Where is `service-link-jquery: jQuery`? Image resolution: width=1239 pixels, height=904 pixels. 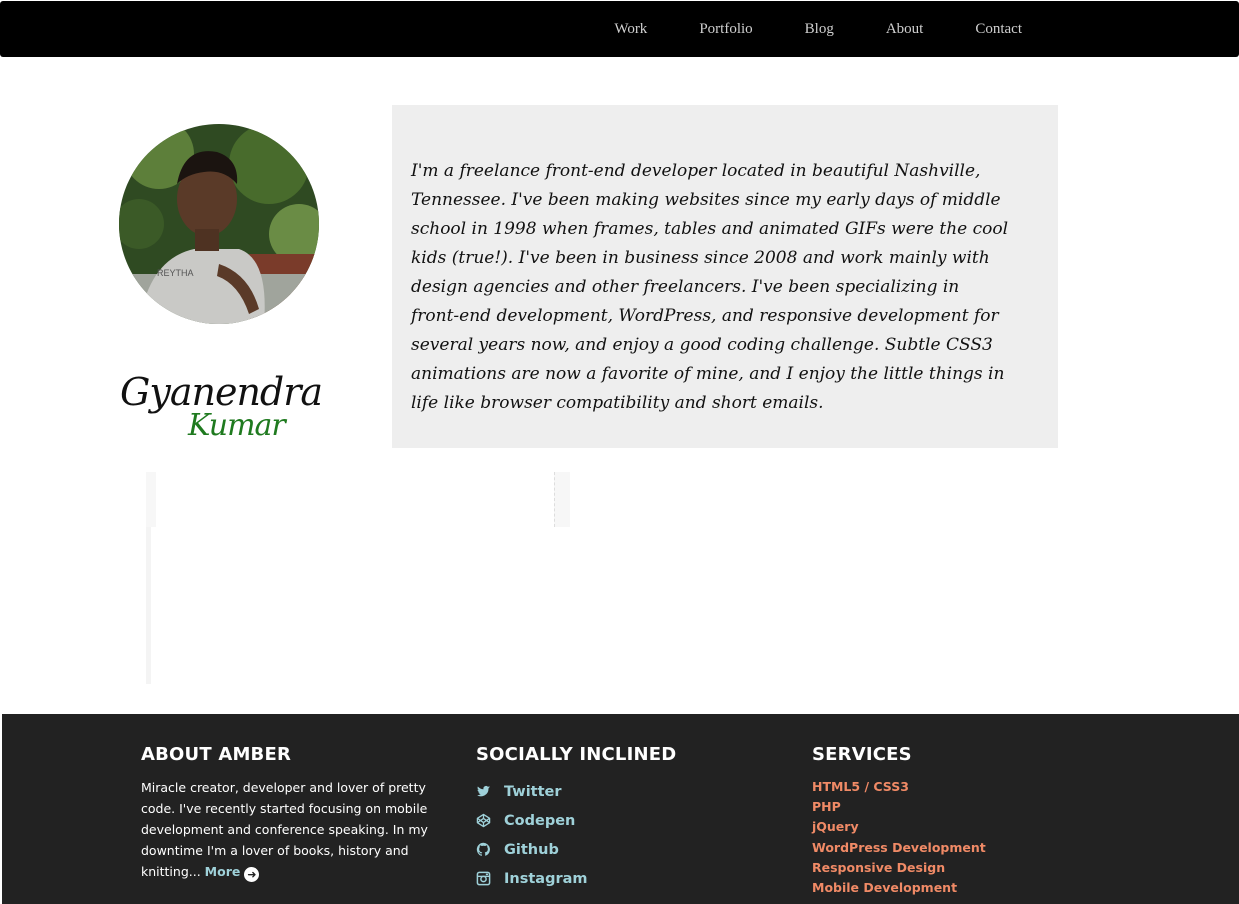 service-link-jquery: jQuery is located at coordinates (932, 827).